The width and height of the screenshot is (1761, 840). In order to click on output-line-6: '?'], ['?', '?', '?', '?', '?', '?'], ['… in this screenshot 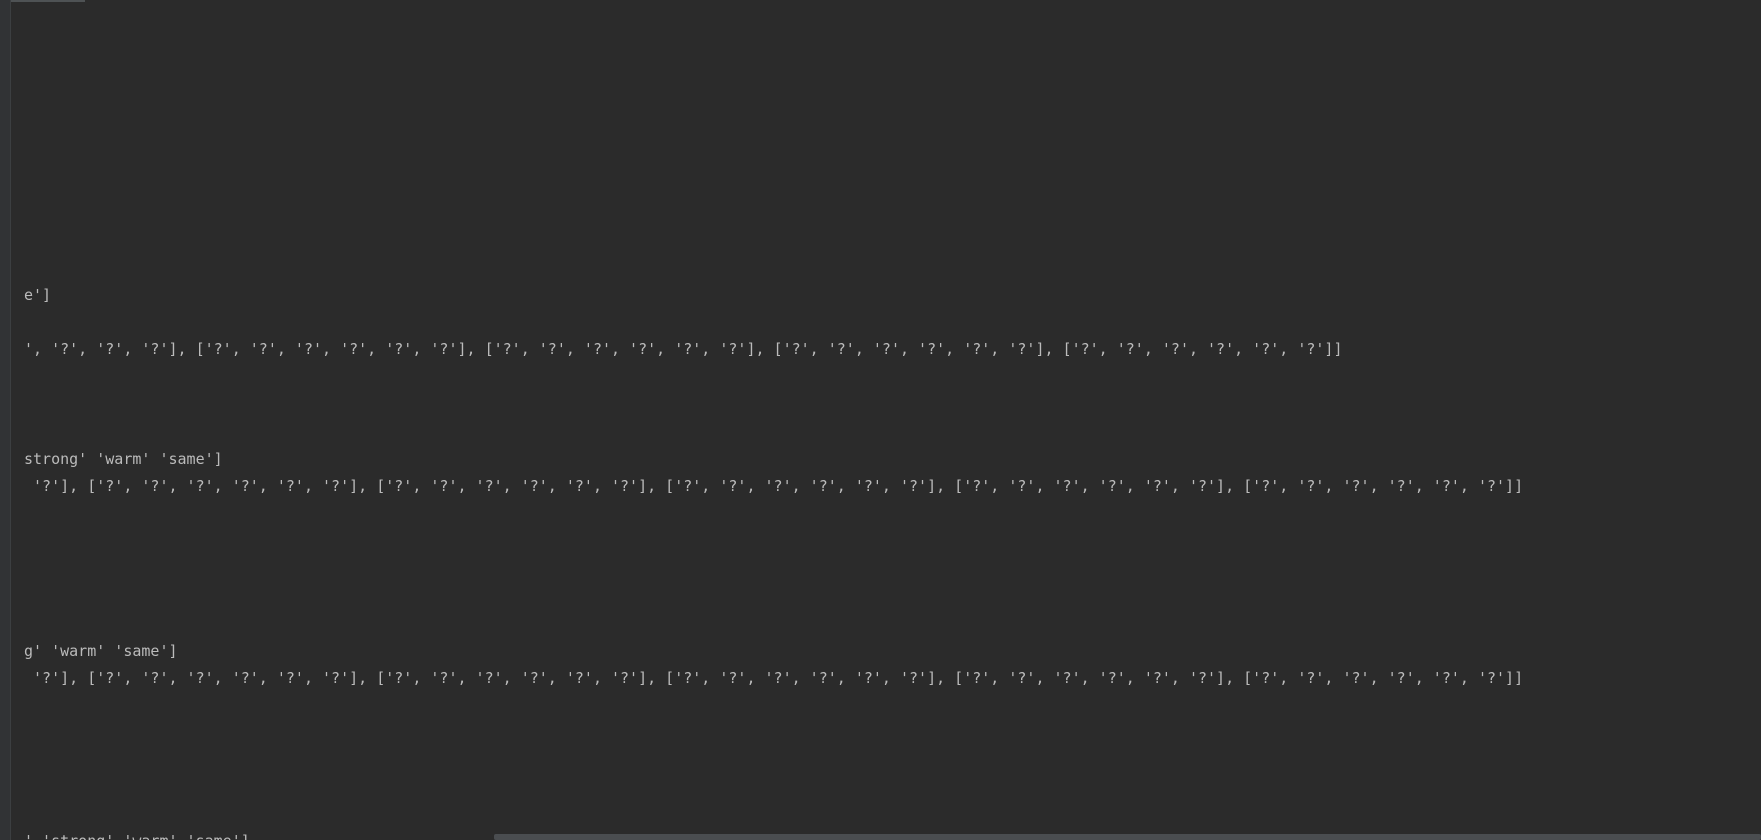, I will do `click(774, 678)`.